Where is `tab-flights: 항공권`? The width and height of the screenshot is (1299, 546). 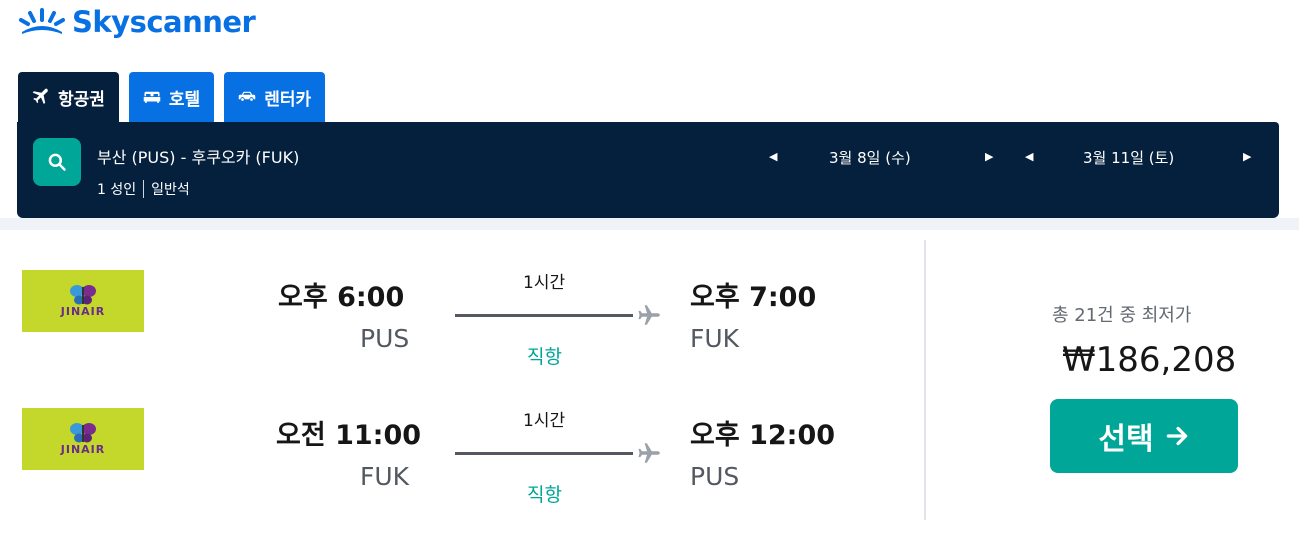
tab-flights: 항공권 is located at coordinates (68, 97).